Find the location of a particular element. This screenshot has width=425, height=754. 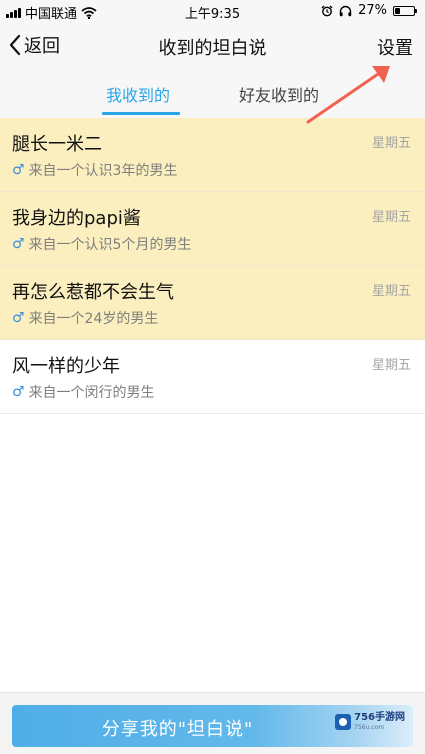

message-sender: 来自一个认识5个月的男生 is located at coordinates (110, 245).